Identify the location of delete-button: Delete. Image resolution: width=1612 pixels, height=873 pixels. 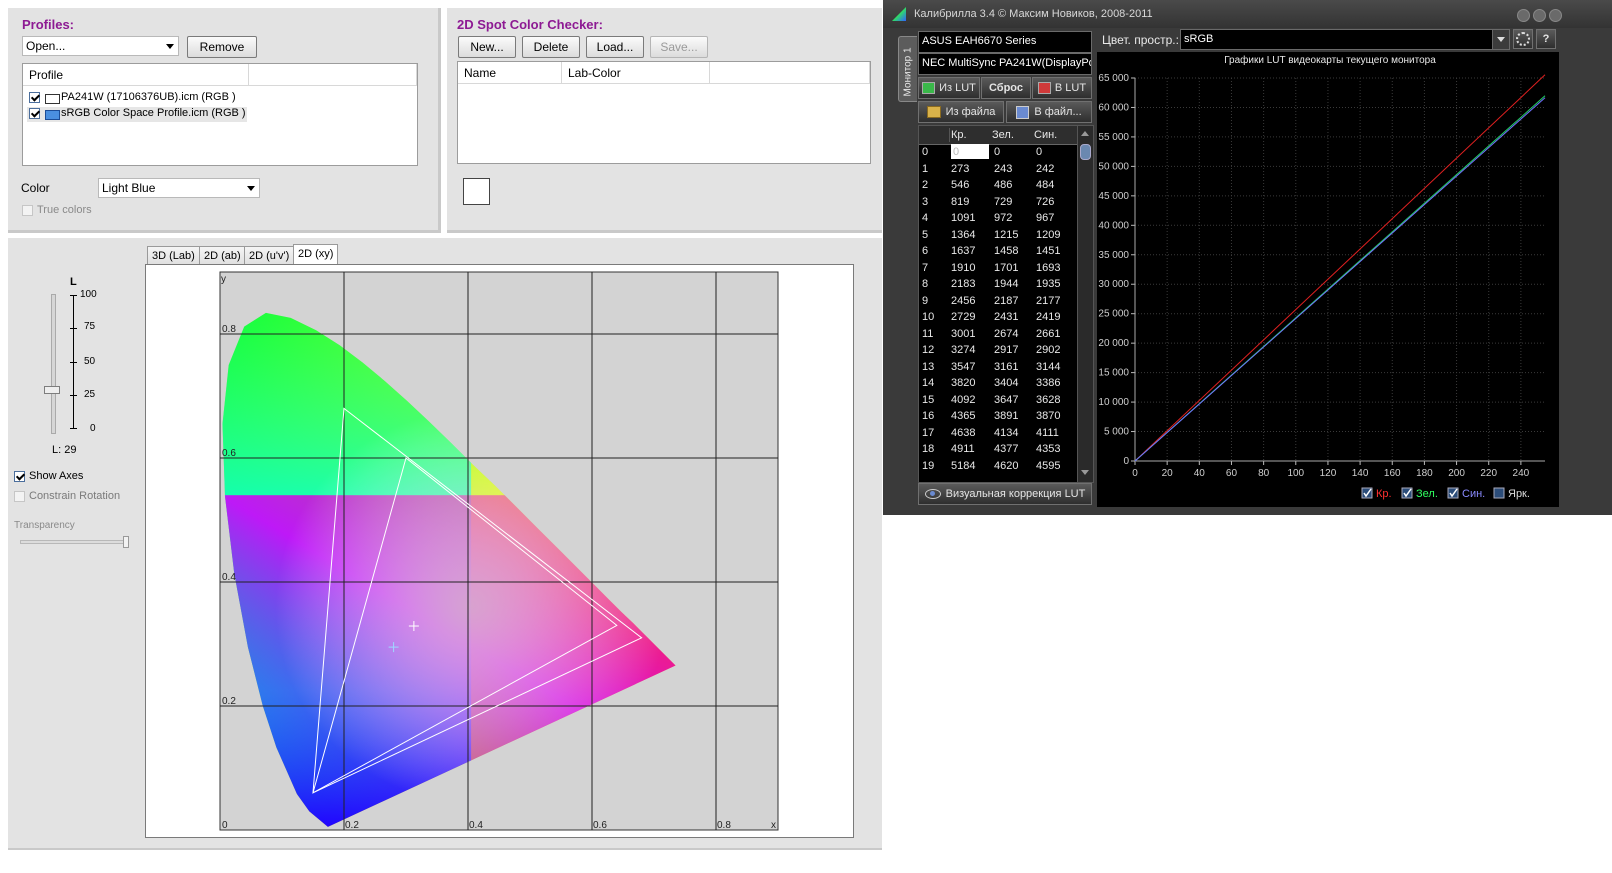
(551, 47).